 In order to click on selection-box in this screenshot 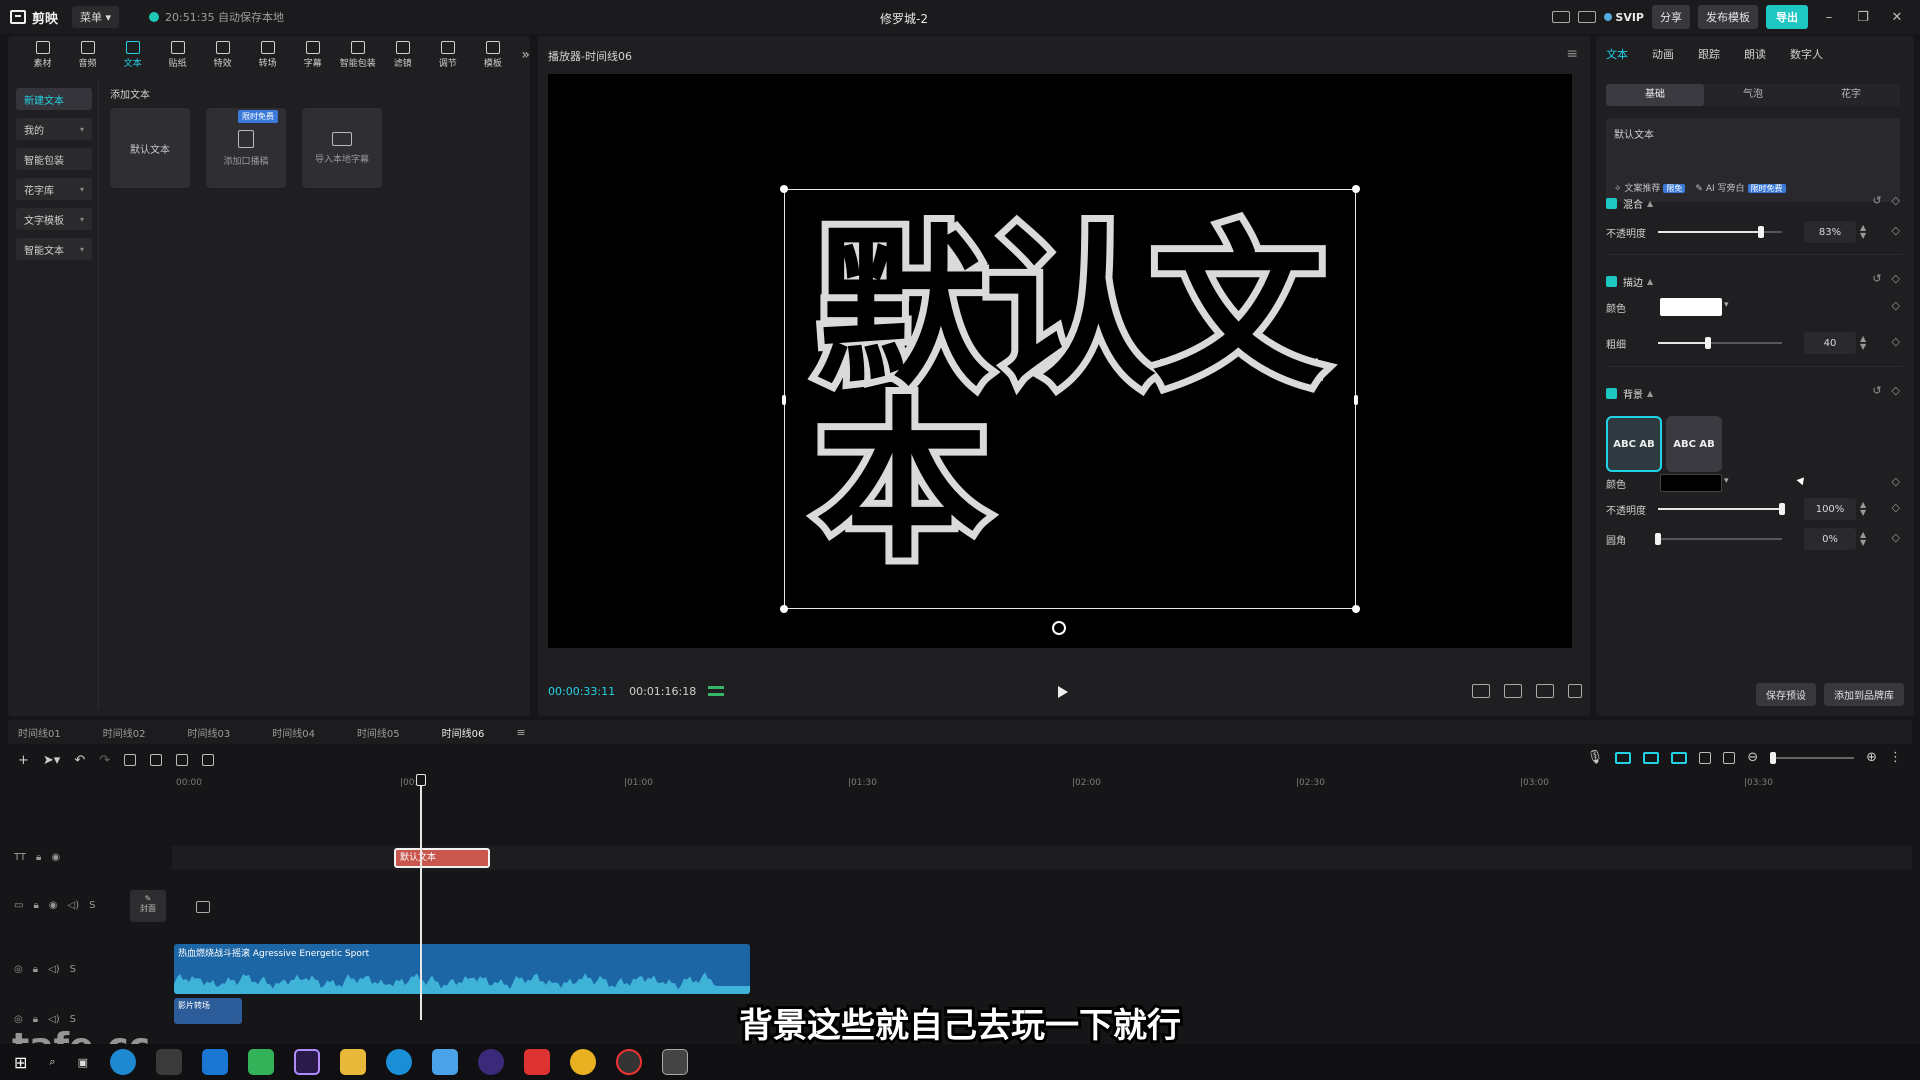, I will do `click(1070, 399)`.